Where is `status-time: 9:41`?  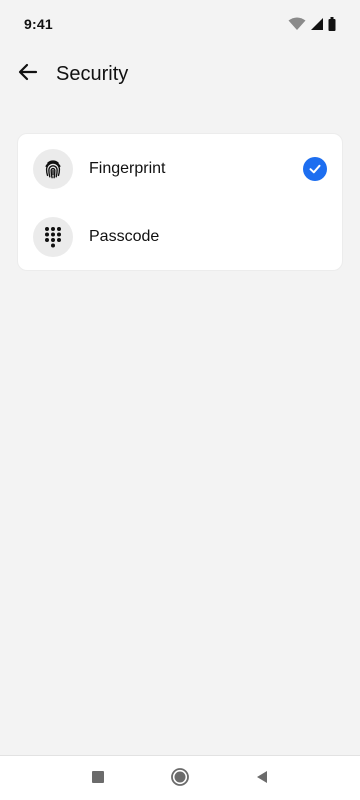 status-time: 9:41 is located at coordinates (38, 24).